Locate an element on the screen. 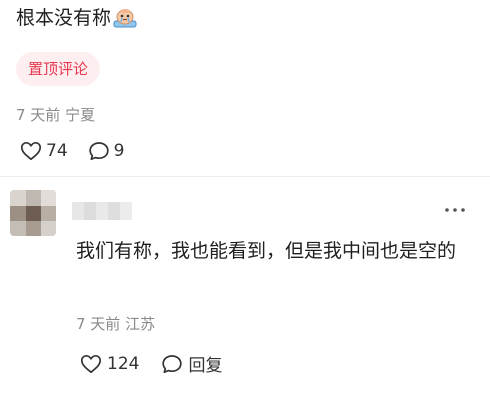 This screenshot has height=403, width=490. reply-button: 回复 is located at coordinates (191, 363).